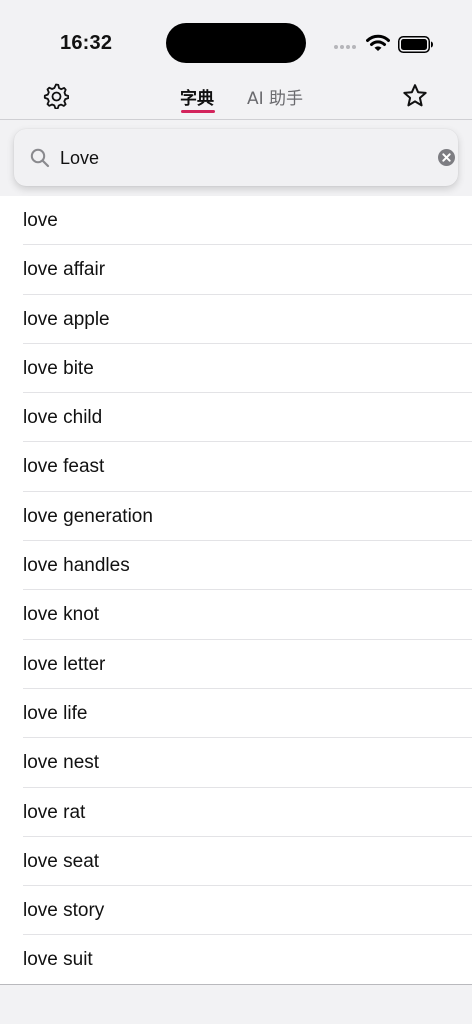  Describe the element at coordinates (236, 813) in the screenshot. I see `list-item: love rat` at that location.